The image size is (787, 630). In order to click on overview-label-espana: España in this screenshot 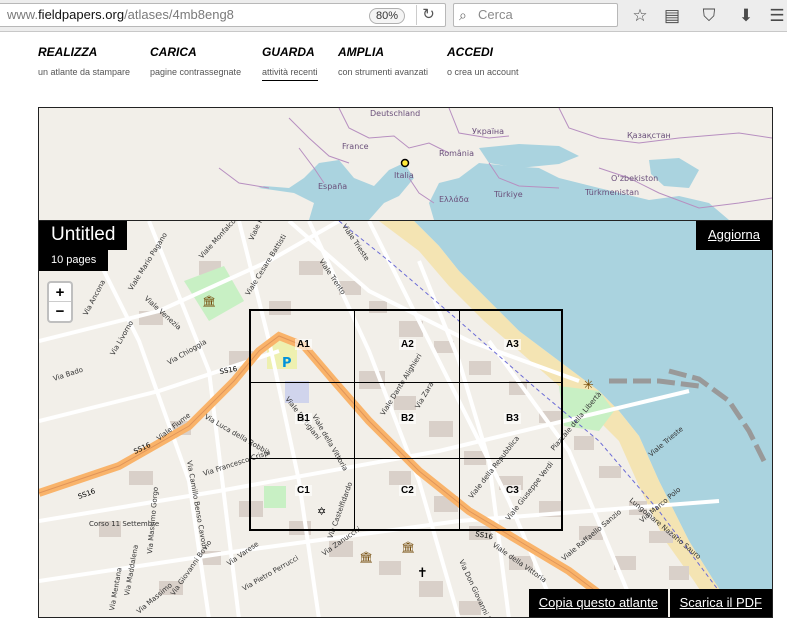, I will do `click(332, 186)`.